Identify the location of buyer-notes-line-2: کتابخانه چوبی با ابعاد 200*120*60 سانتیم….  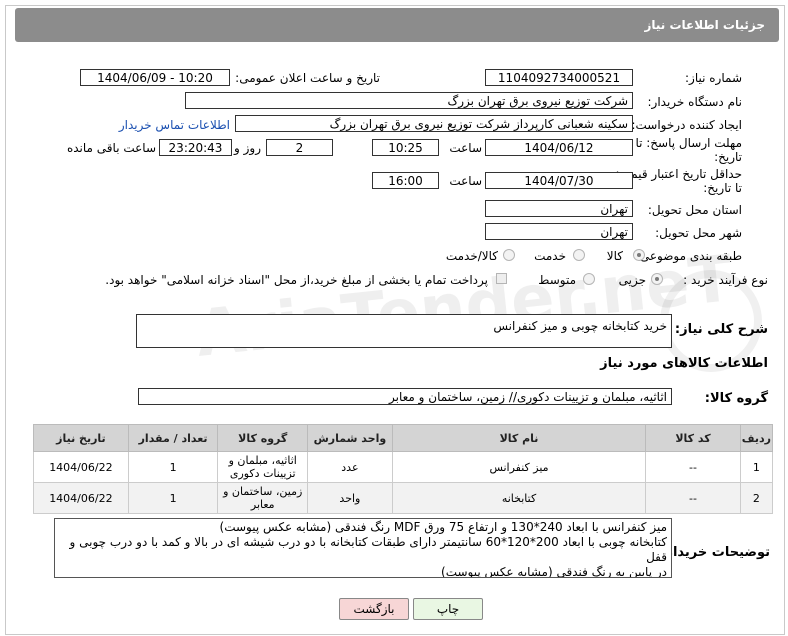
(368, 549).